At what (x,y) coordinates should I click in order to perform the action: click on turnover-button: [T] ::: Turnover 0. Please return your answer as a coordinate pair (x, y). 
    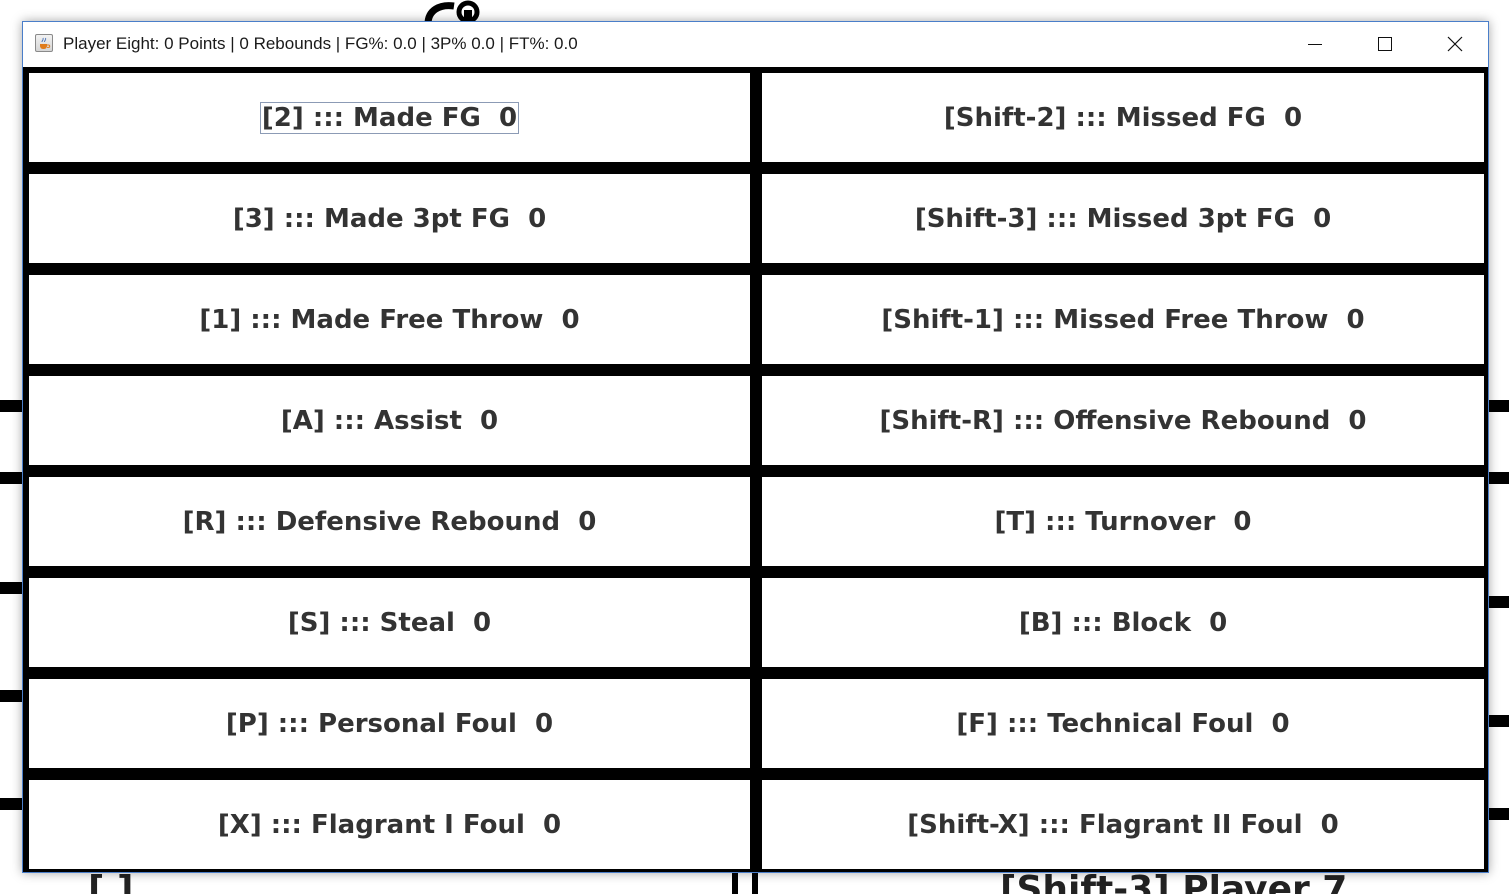
    Looking at the image, I should click on (1123, 521).